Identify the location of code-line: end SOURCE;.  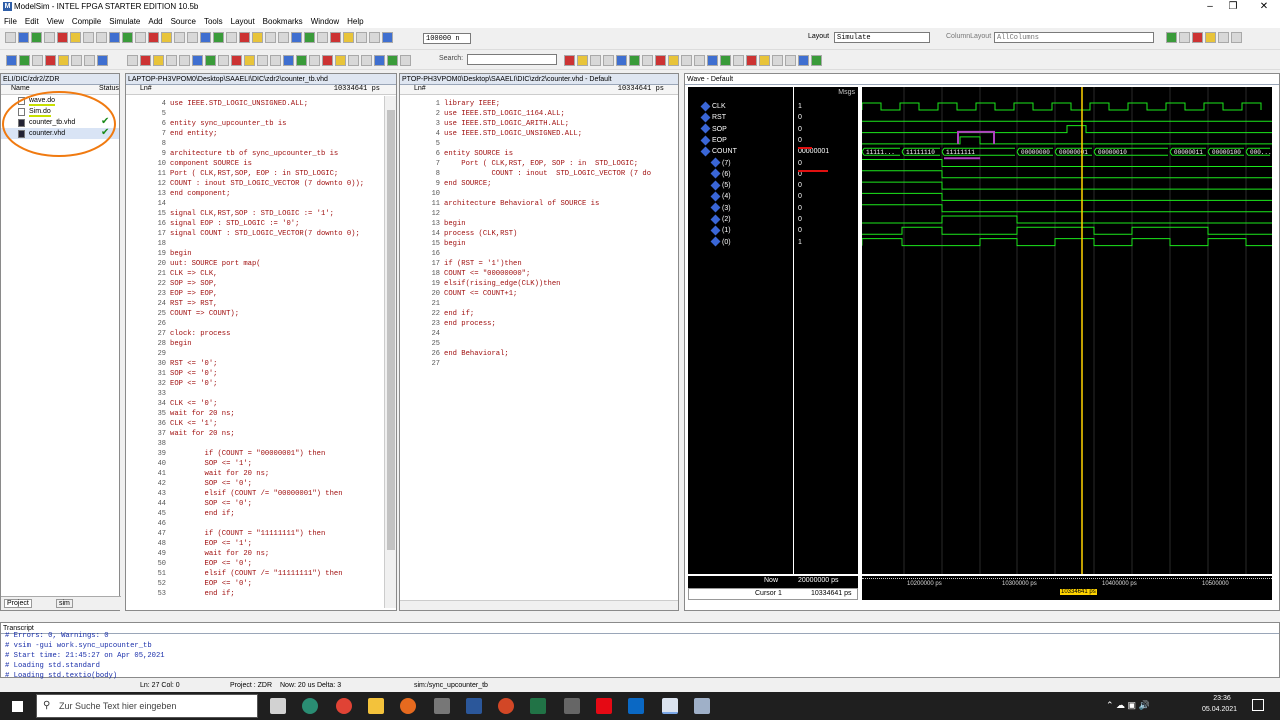
(467, 184).